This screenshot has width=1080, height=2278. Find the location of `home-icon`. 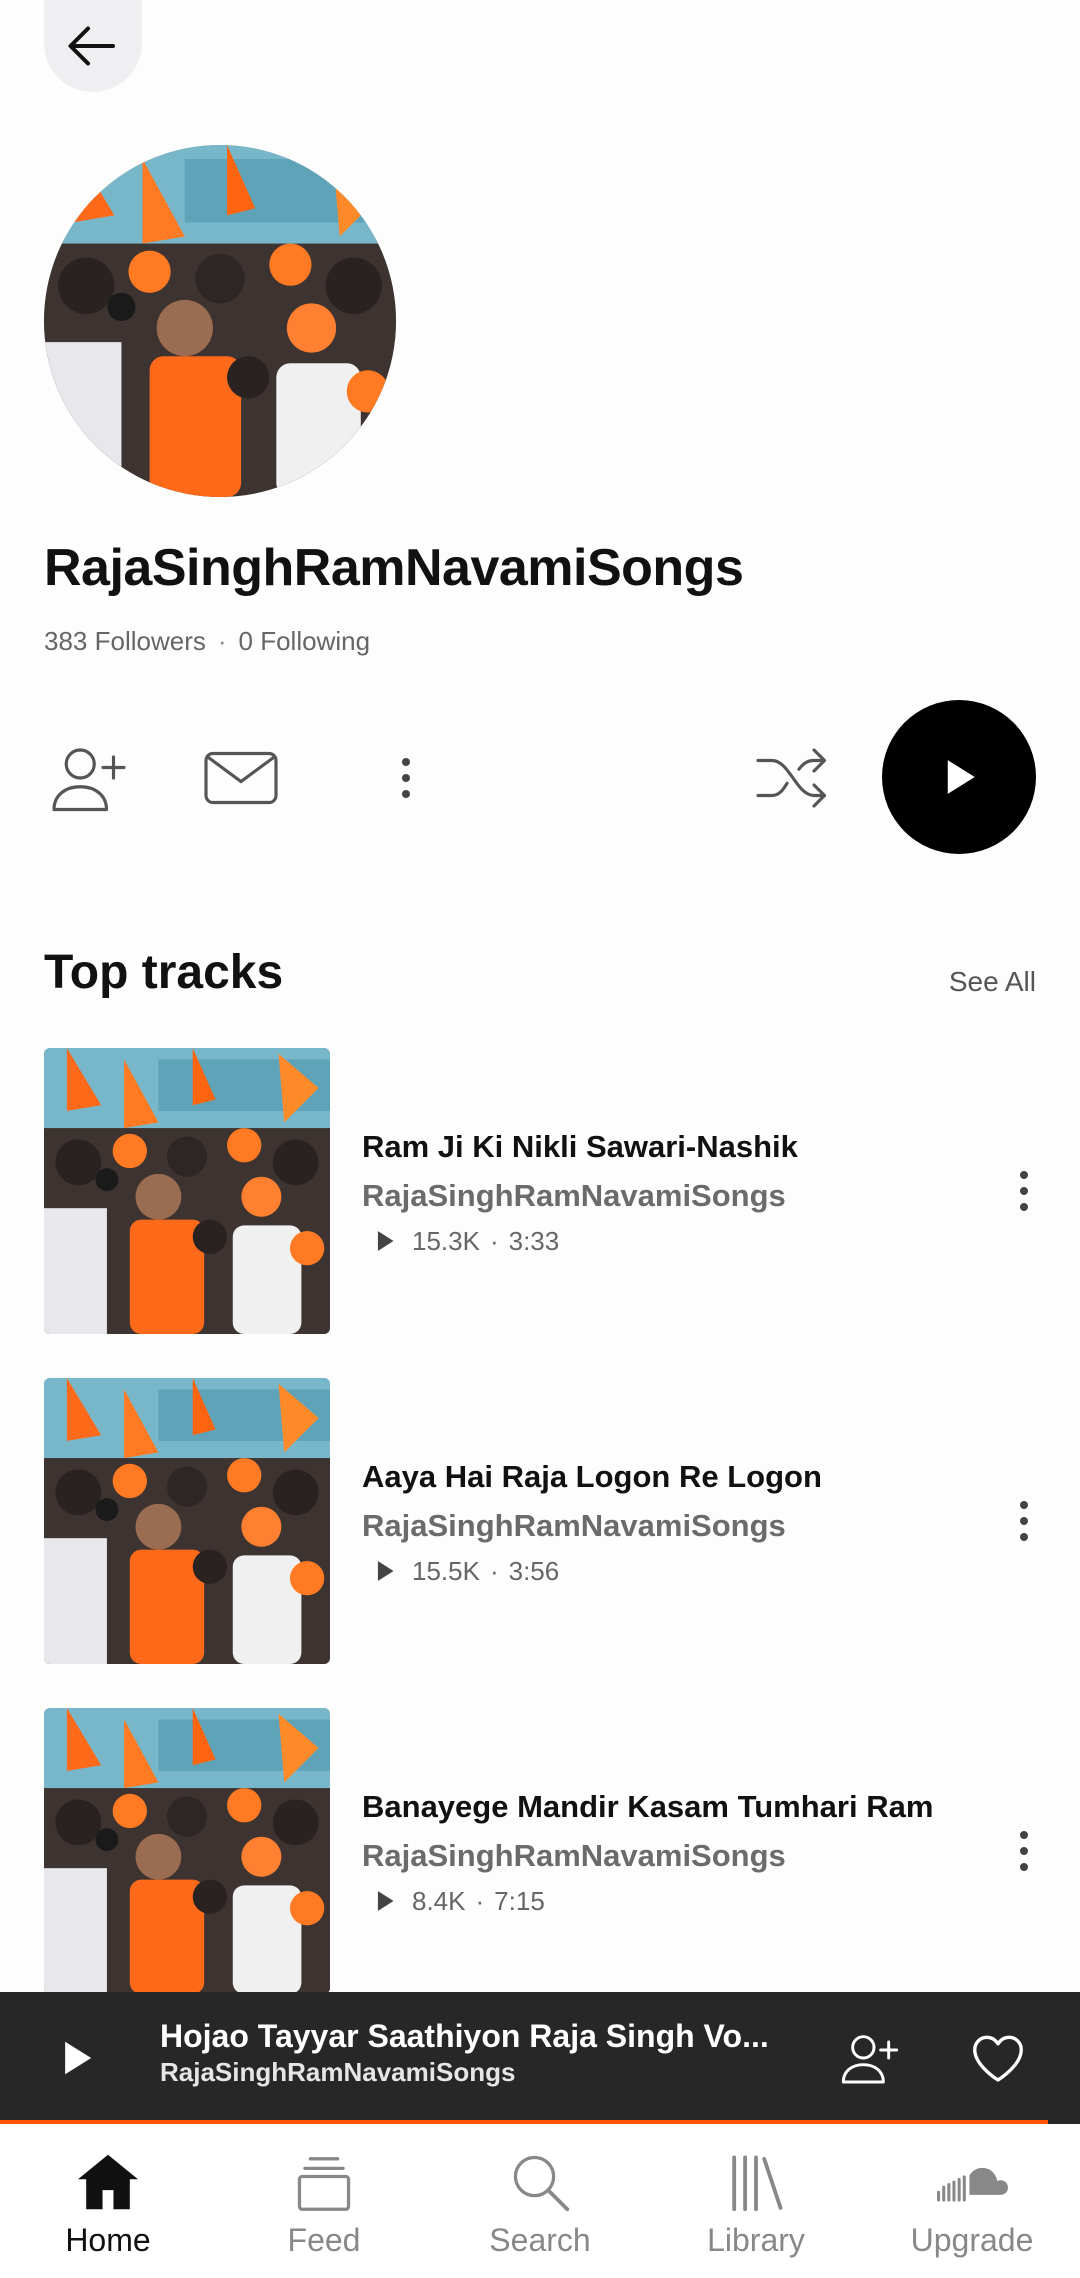

home-icon is located at coordinates (108, 2182).